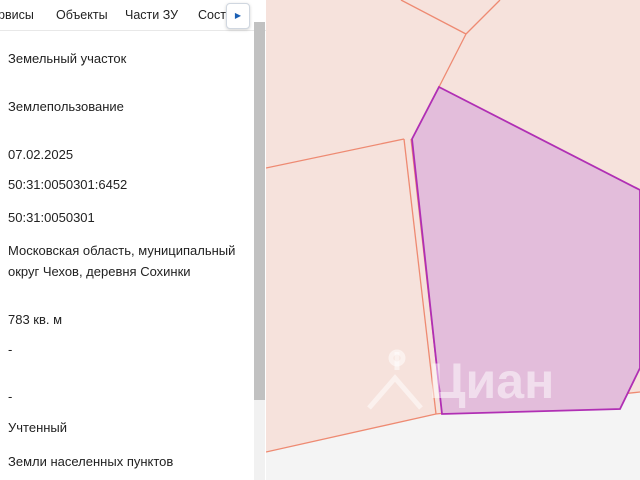  What do you see at coordinates (10, 349) in the screenshot?
I see `empty-value-1: -` at bounding box center [10, 349].